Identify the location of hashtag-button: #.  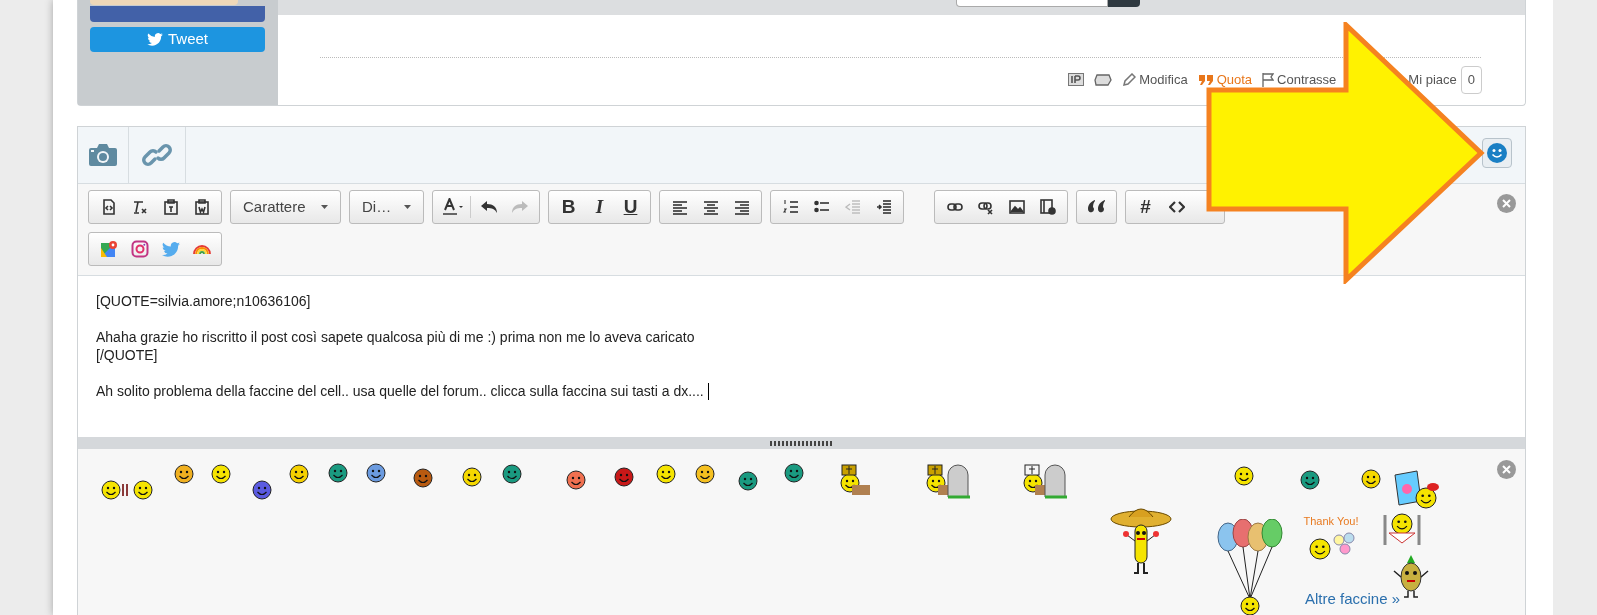
(1145, 207).